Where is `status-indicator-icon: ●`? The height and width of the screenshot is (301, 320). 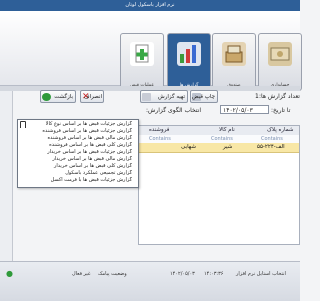 status-indicator-icon: ● is located at coordinates (9, 273).